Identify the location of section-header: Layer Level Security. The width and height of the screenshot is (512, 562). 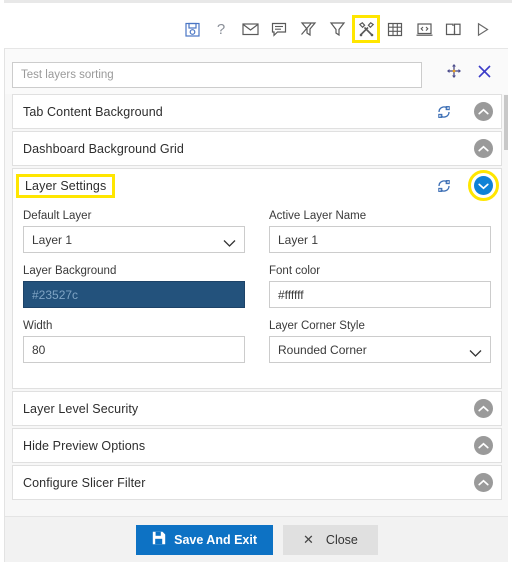
(257, 408).